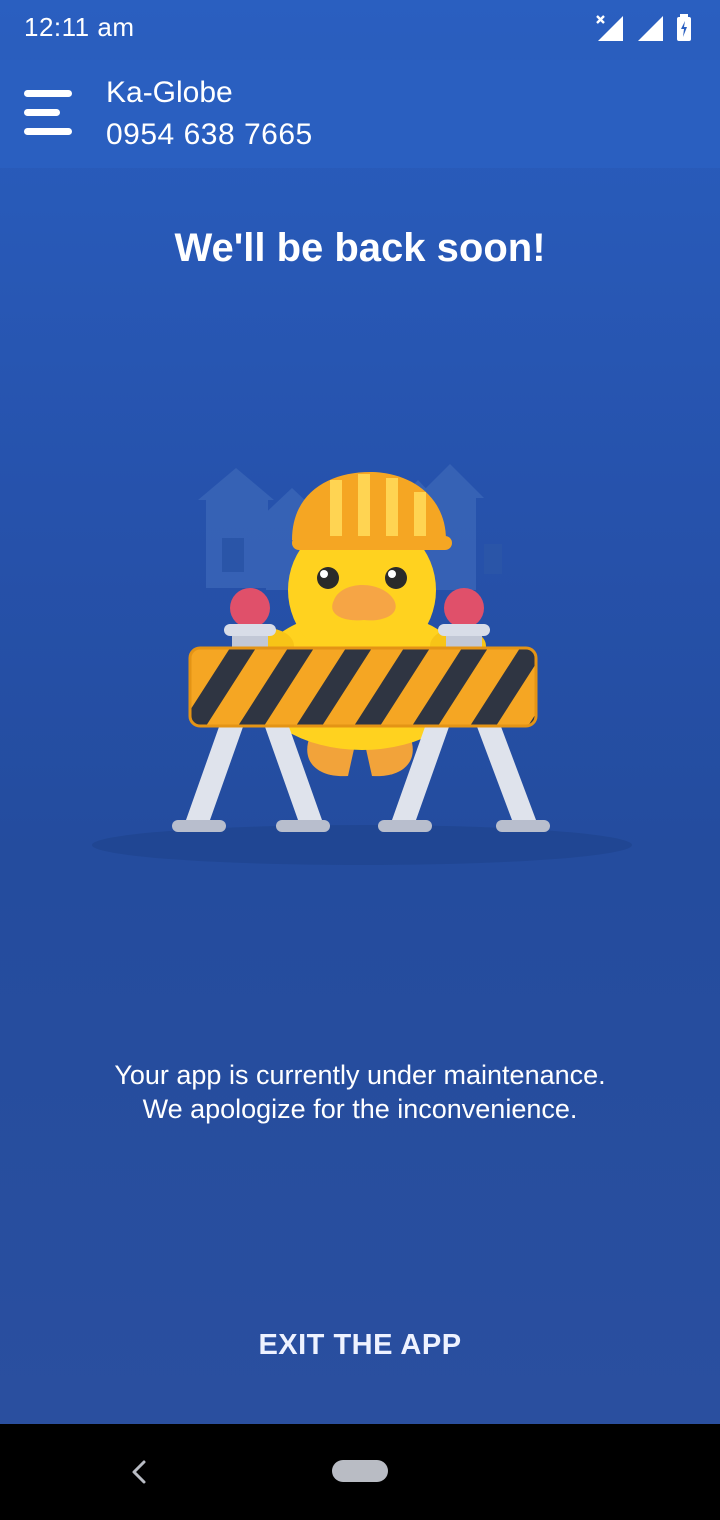  What do you see at coordinates (650, 28) in the screenshot?
I see `signal-icon` at bounding box center [650, 28].